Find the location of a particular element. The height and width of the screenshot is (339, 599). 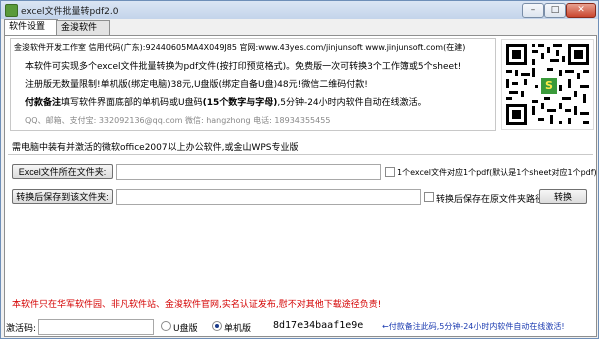

wechat-qr-code: S is located at coordinates (547, 84).